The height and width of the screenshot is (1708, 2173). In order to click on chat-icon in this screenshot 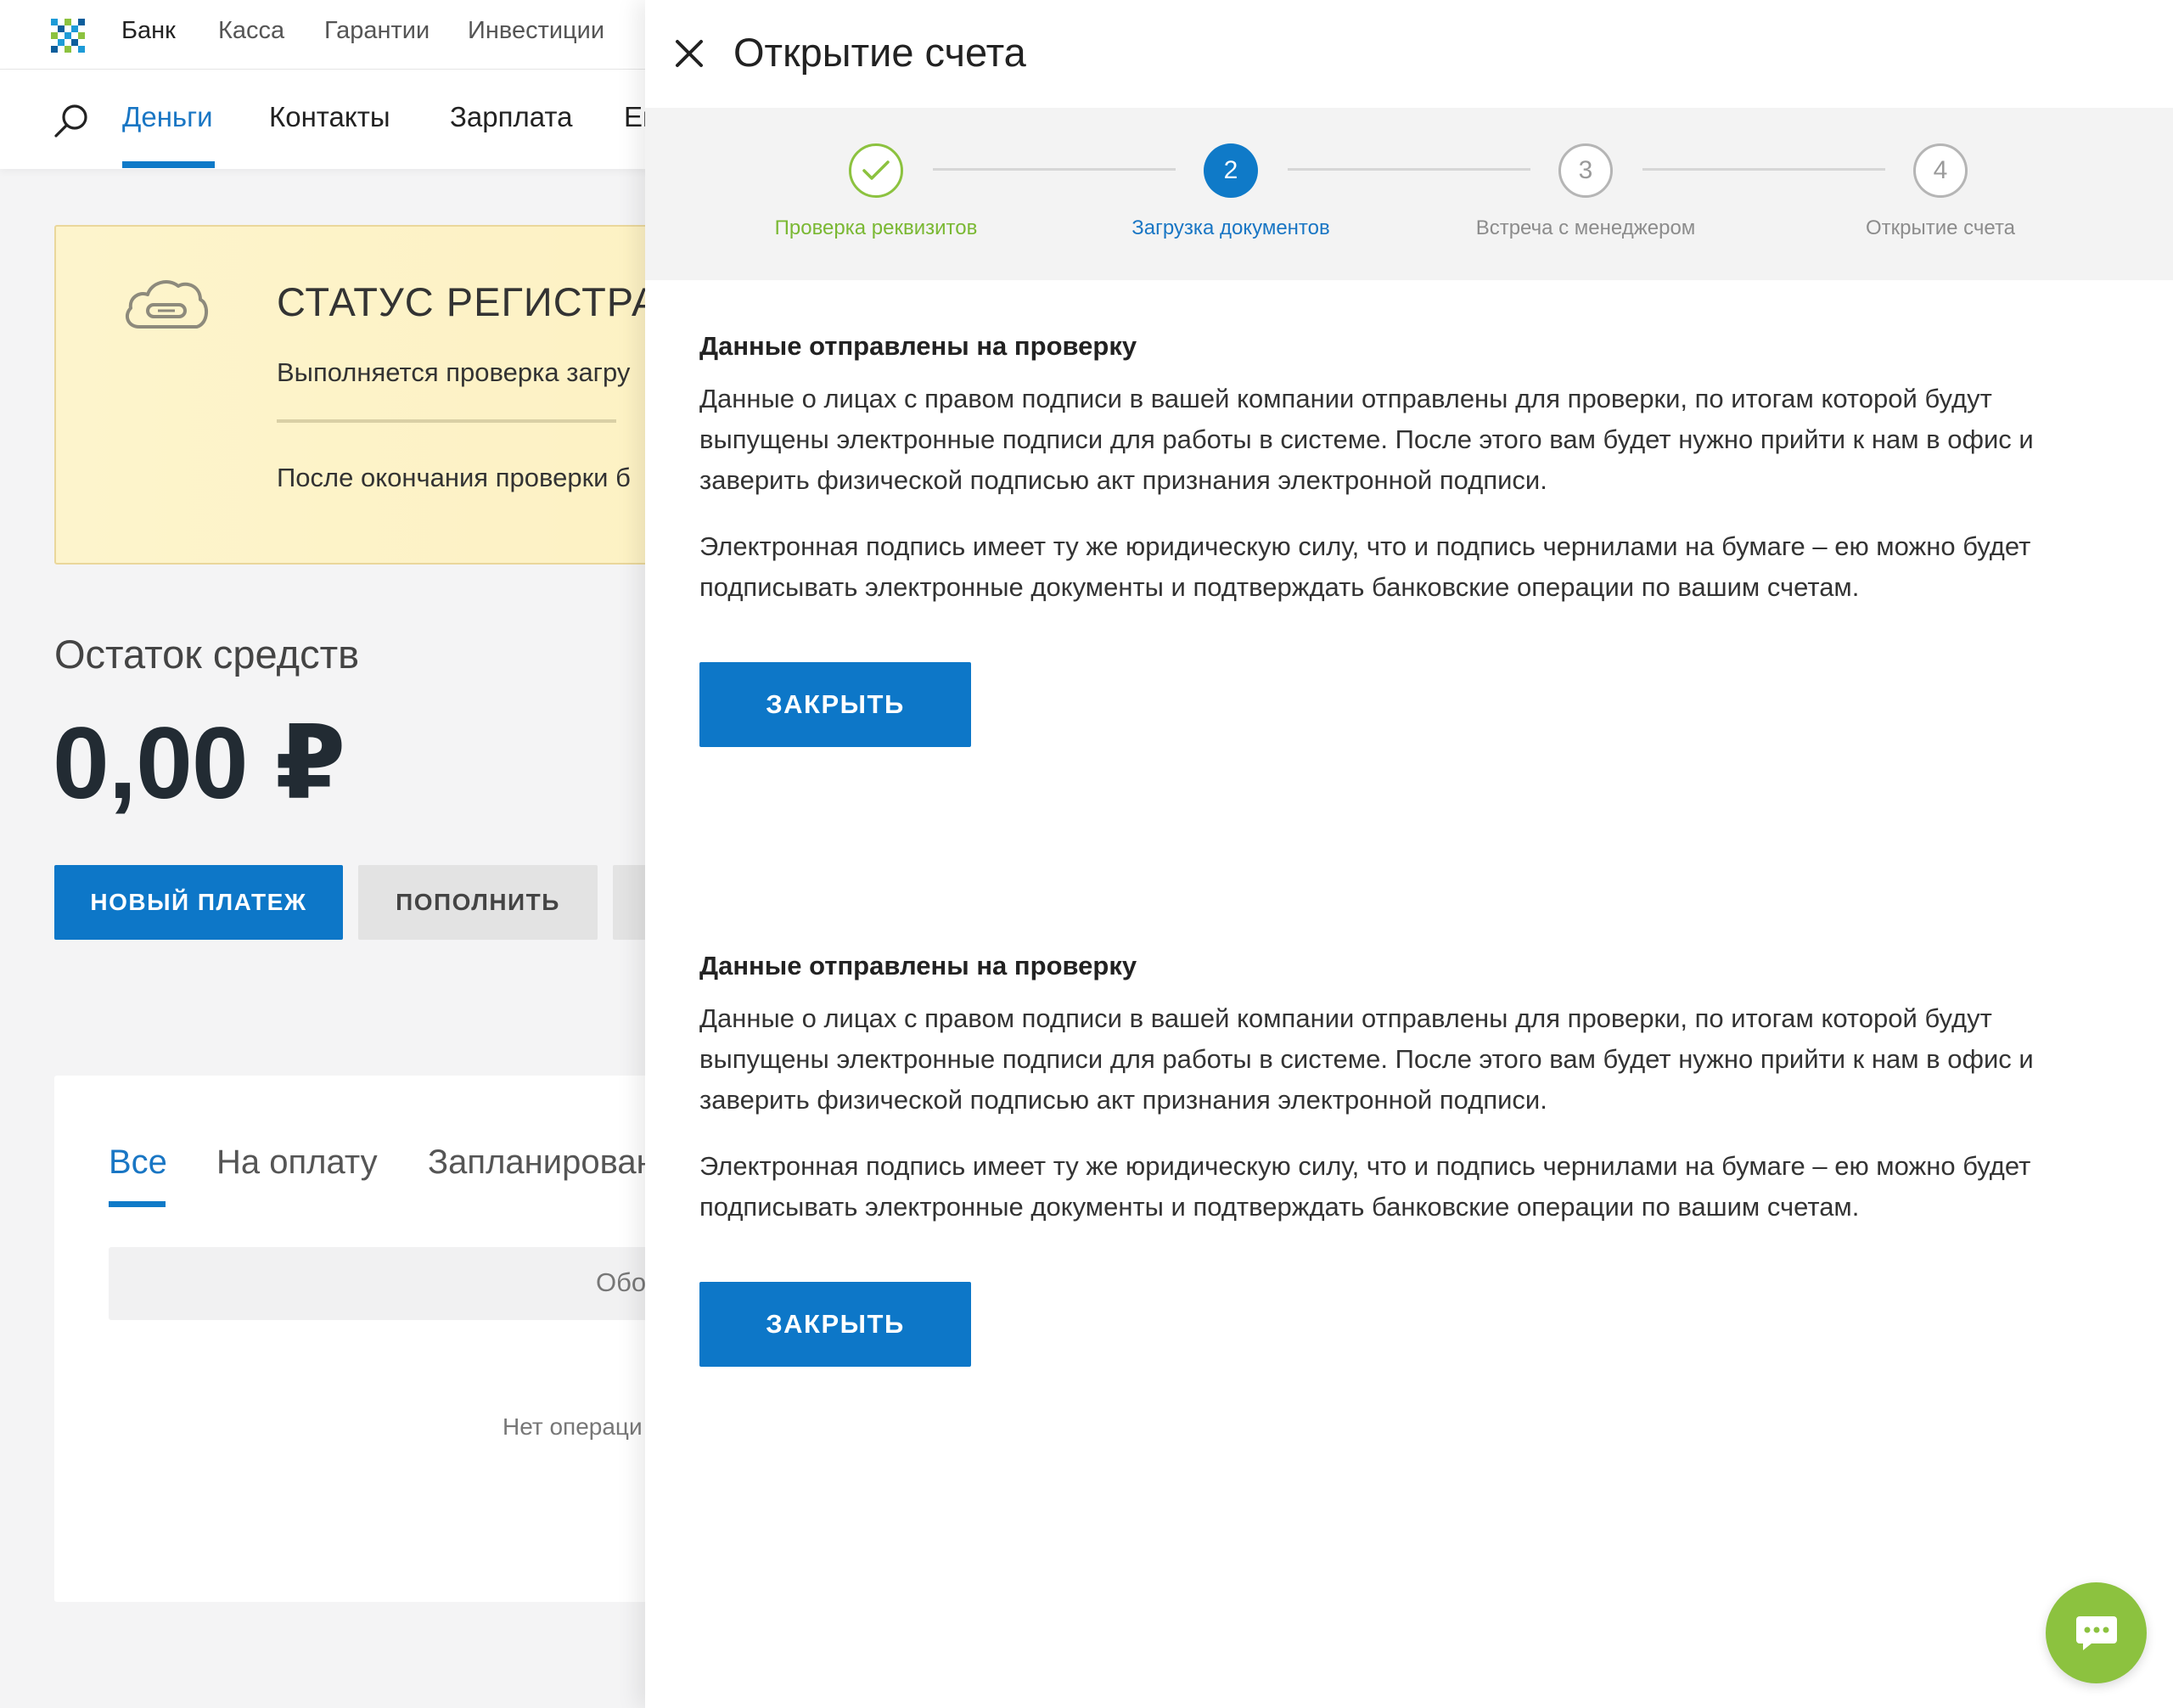, I will do `click(2096, 1632)`.